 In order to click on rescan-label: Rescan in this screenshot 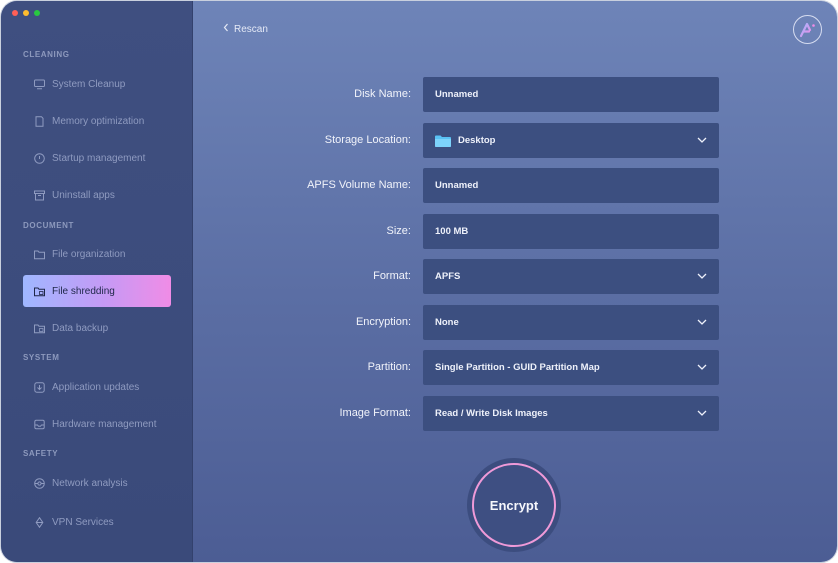, I will do `click(251, 29)`.